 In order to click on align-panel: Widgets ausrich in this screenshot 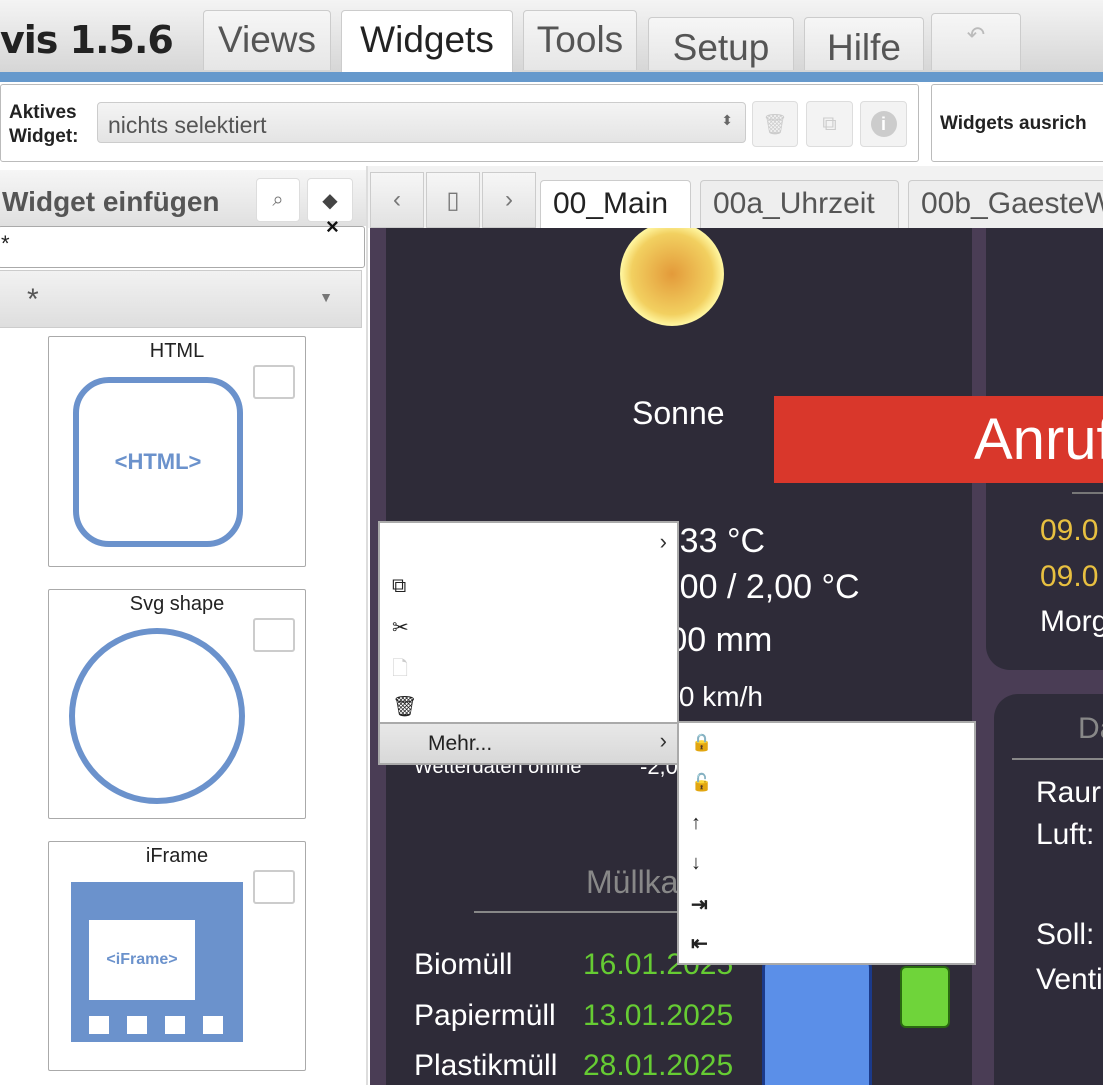, I will do `click(1017, 123)`.